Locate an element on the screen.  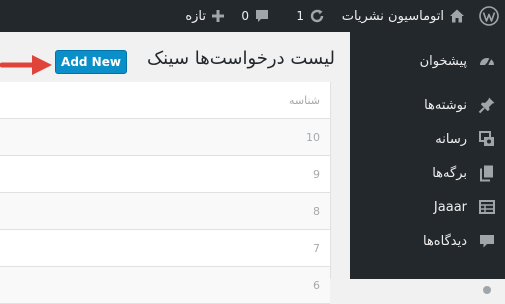
plus-icon is located at coordinates (218, 16).